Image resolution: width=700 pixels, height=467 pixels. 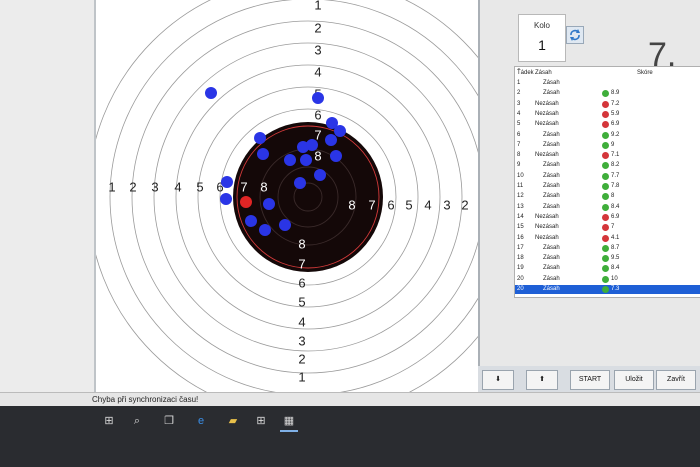 What do you see at coordinates (607, 145) in the screenshot?
I see `table-row: 7 Zásah 9` at bounding box center [607, 145].